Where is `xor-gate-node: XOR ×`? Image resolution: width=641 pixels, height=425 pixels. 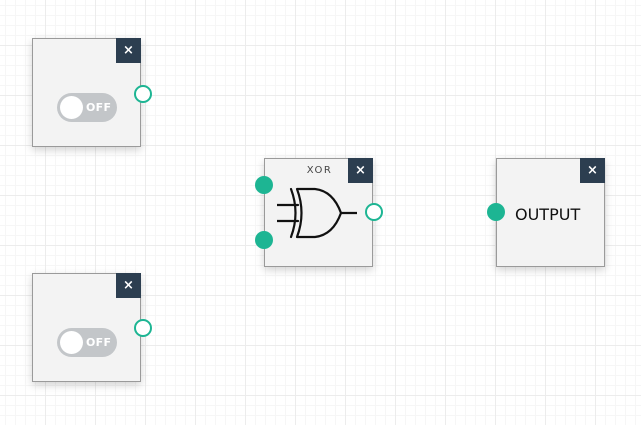
xor-gate-node: XOR × is located at coordinates (319, 212).